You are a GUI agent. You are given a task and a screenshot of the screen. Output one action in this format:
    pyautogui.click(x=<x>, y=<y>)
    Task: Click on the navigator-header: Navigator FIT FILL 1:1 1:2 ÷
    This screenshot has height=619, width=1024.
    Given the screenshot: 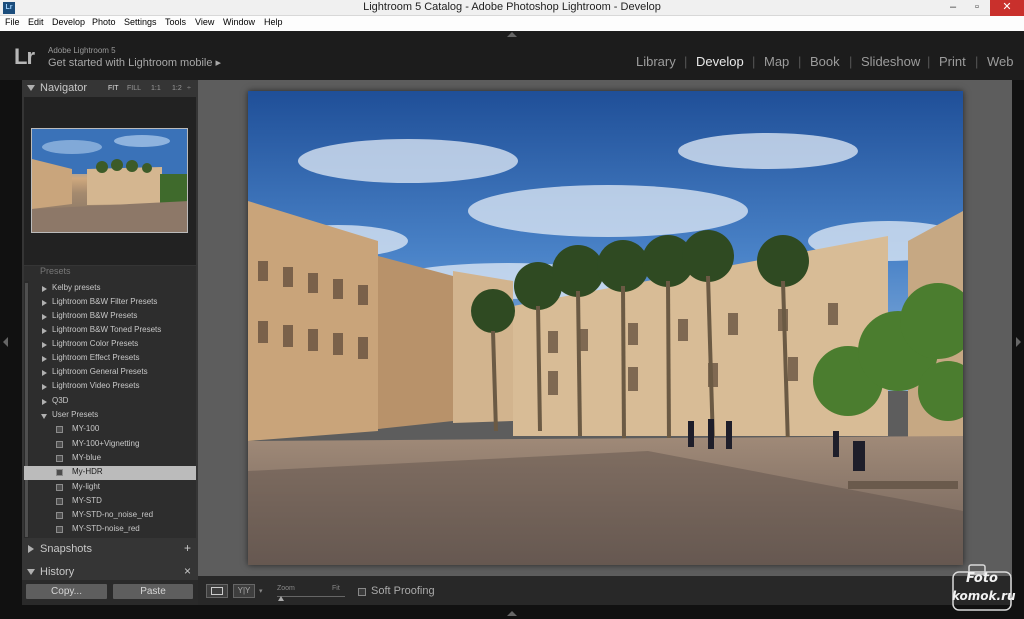 What is the action you would take?
    pyautogui.click(x=110, y=88)
    